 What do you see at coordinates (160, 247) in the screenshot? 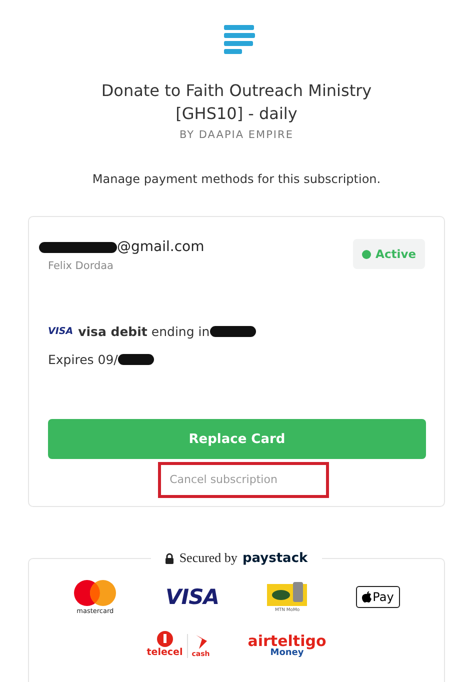
I see `email-text: @gmail.com` at bounding box center [160, 247].